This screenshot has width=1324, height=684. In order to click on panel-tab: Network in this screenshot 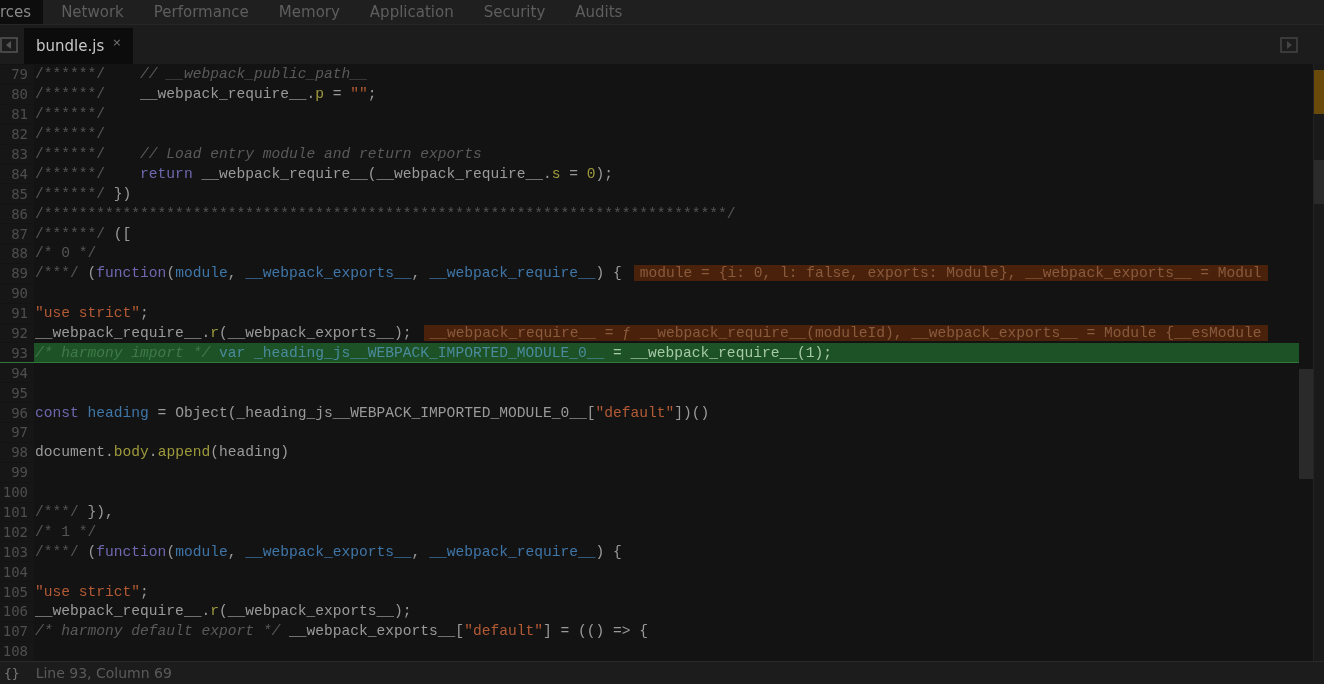, I will do `click(92, 12)`.